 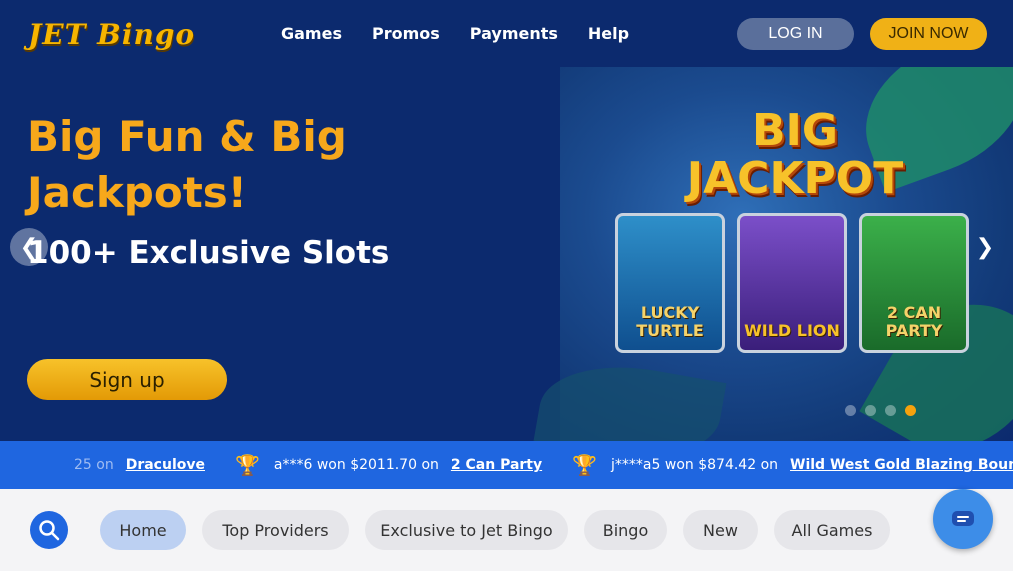 What do you see at coordinates (29, 247) in the screenshot?
I see `carousel-prev-icon: ❮` at bounding box center [29, 247].